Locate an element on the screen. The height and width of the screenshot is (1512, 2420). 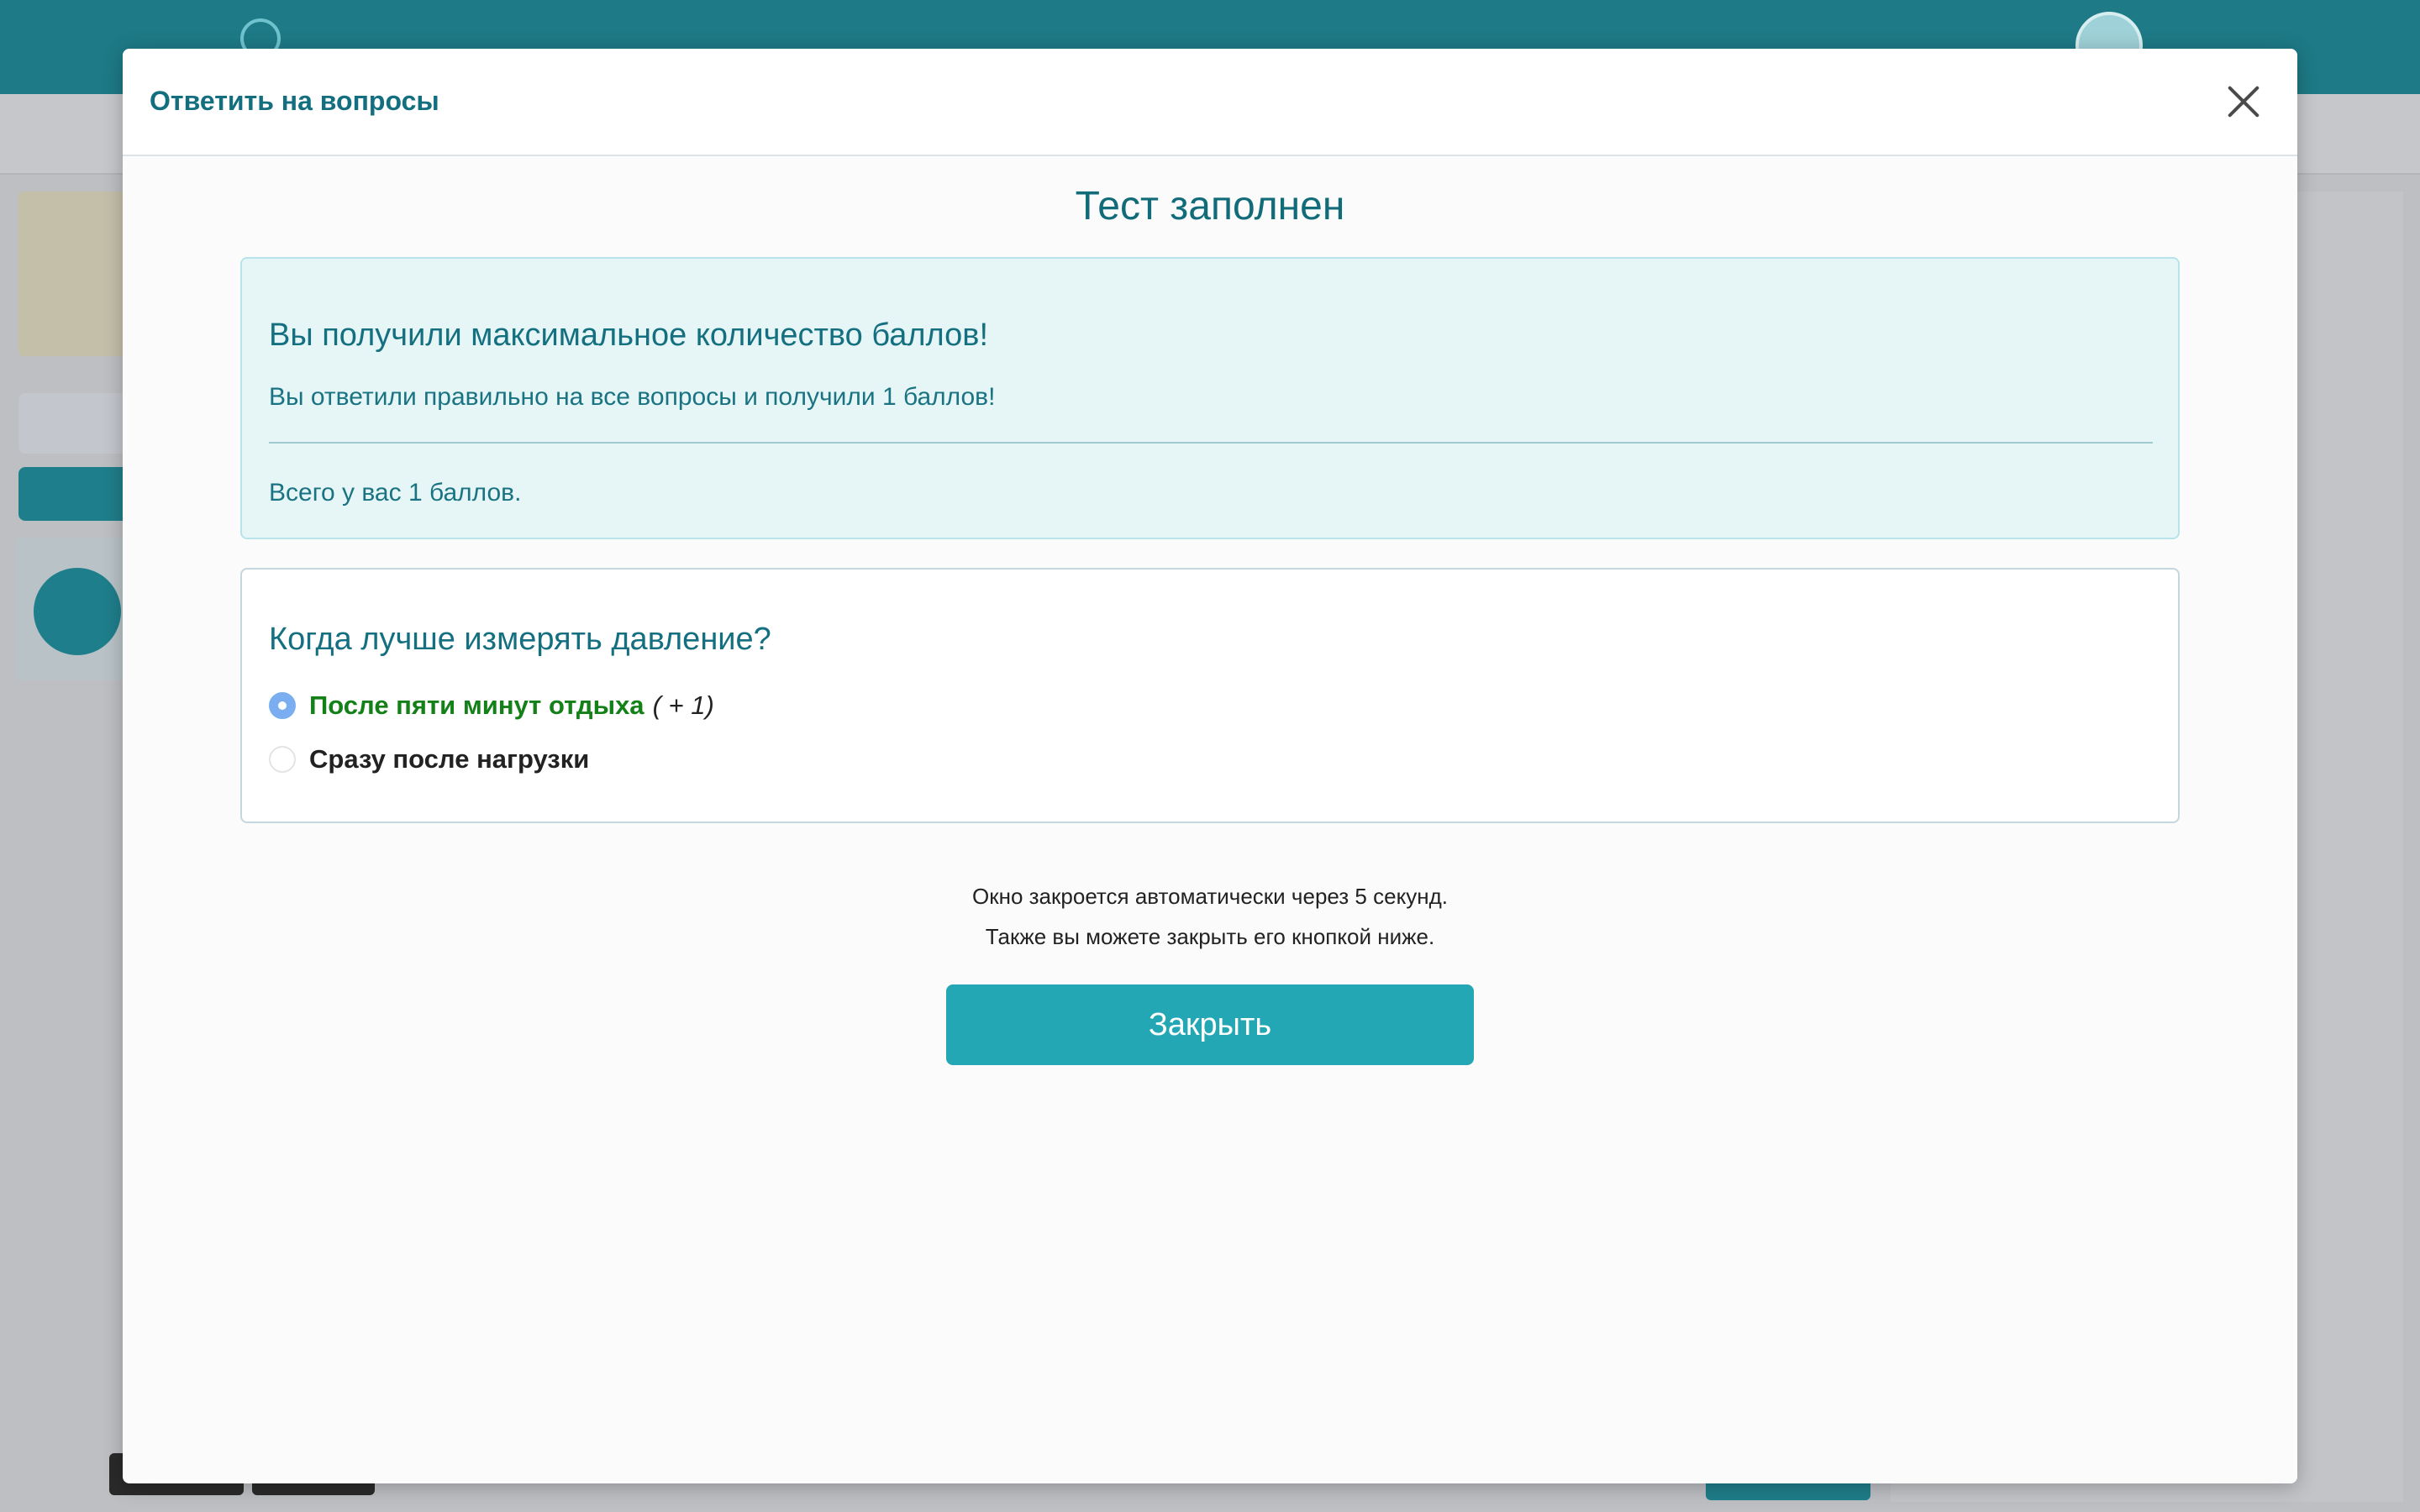
radio-unselected-icon is located at coordinates (283, 759).